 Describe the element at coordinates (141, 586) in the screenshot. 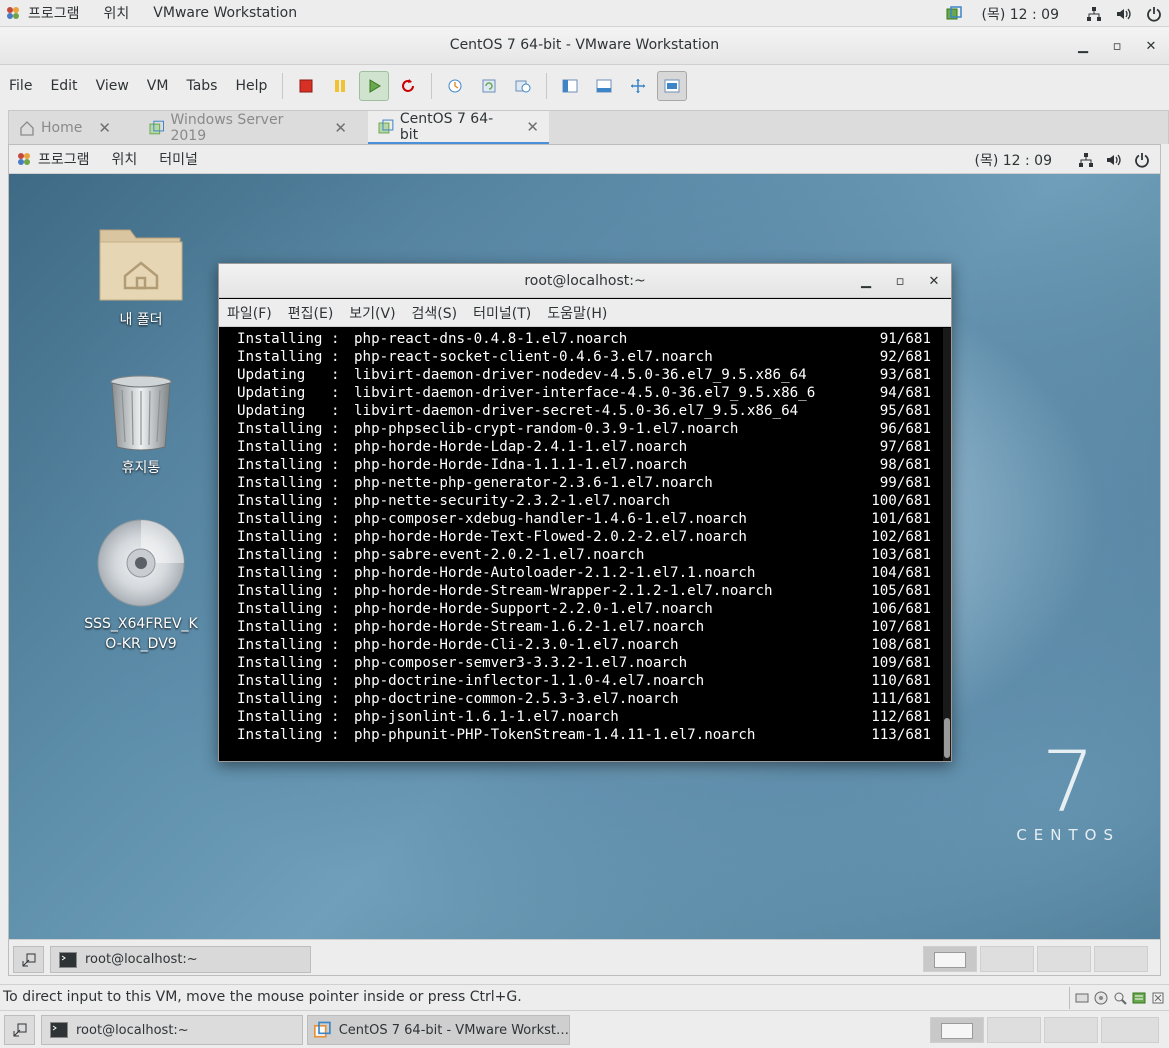

I see `desktop-disc: SSS_X64FREV_KO-KR_DV9` at that location.